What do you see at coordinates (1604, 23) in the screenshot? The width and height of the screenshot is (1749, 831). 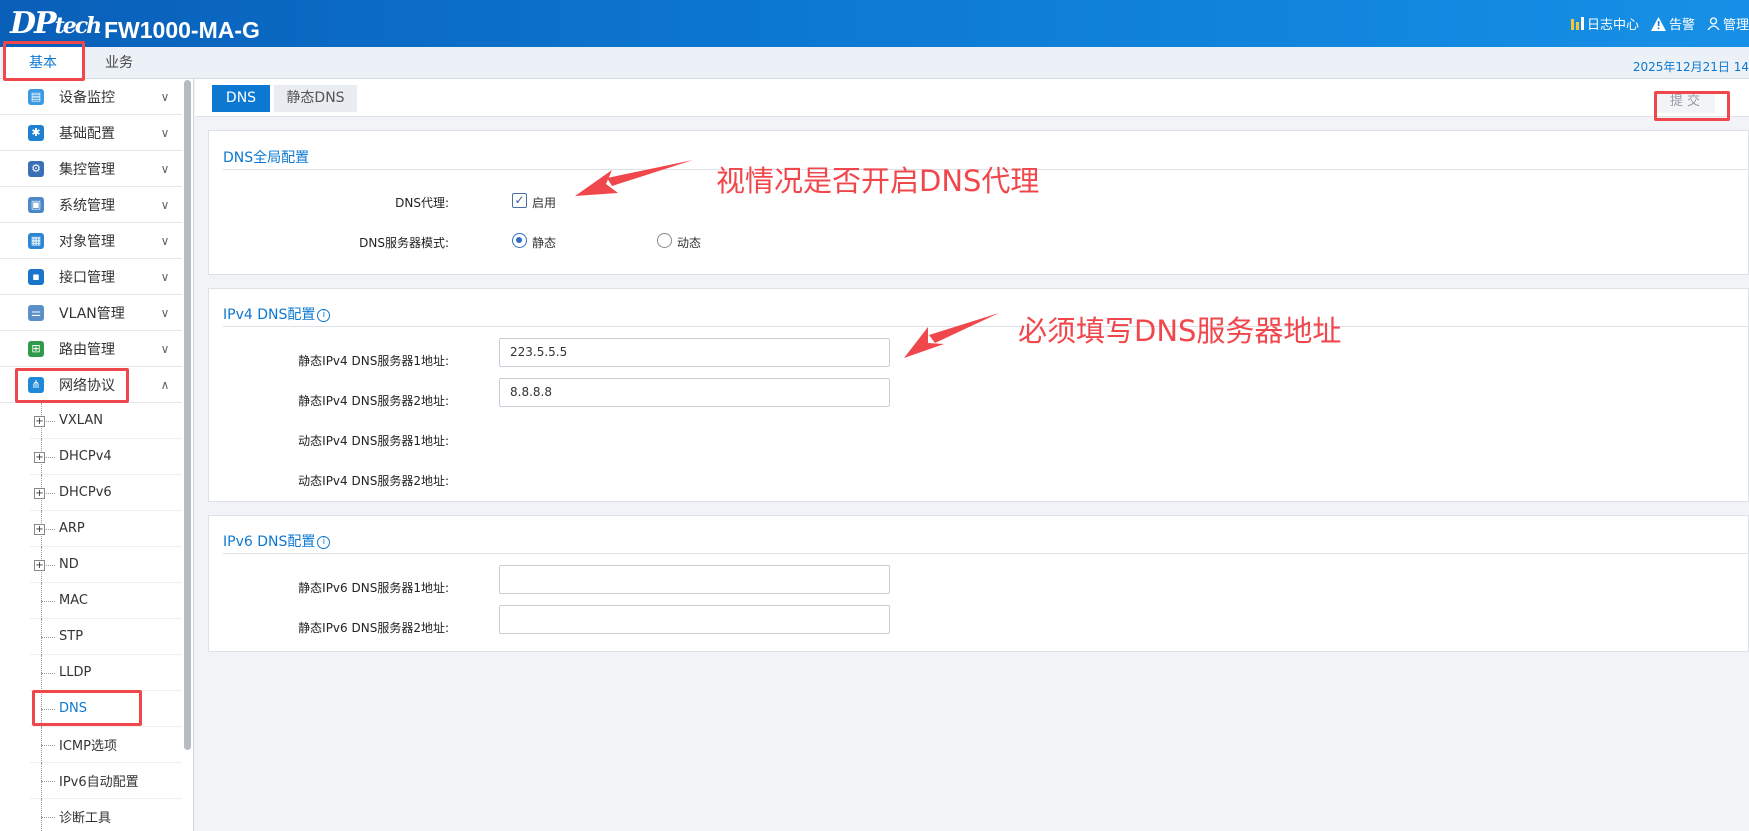 I see `log-center-link: 日志中心` at bounding box center [1604, 23].